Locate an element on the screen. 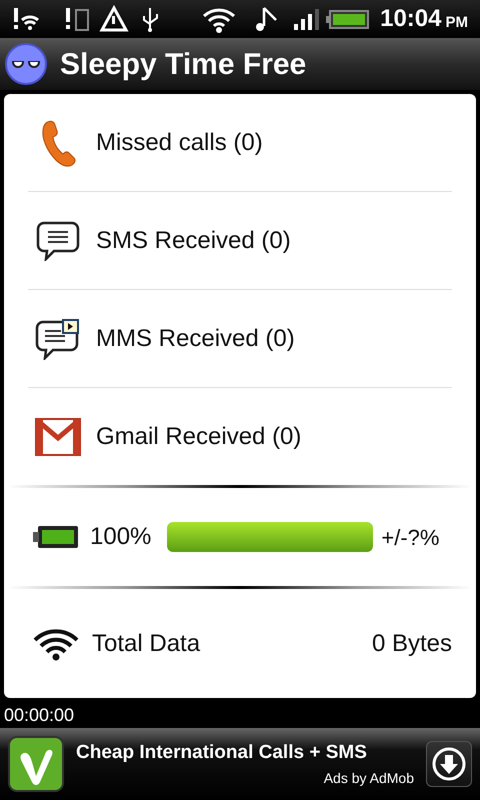  ad-headline: Cheap International Calls + SMS is located at coordinates (222, 753).